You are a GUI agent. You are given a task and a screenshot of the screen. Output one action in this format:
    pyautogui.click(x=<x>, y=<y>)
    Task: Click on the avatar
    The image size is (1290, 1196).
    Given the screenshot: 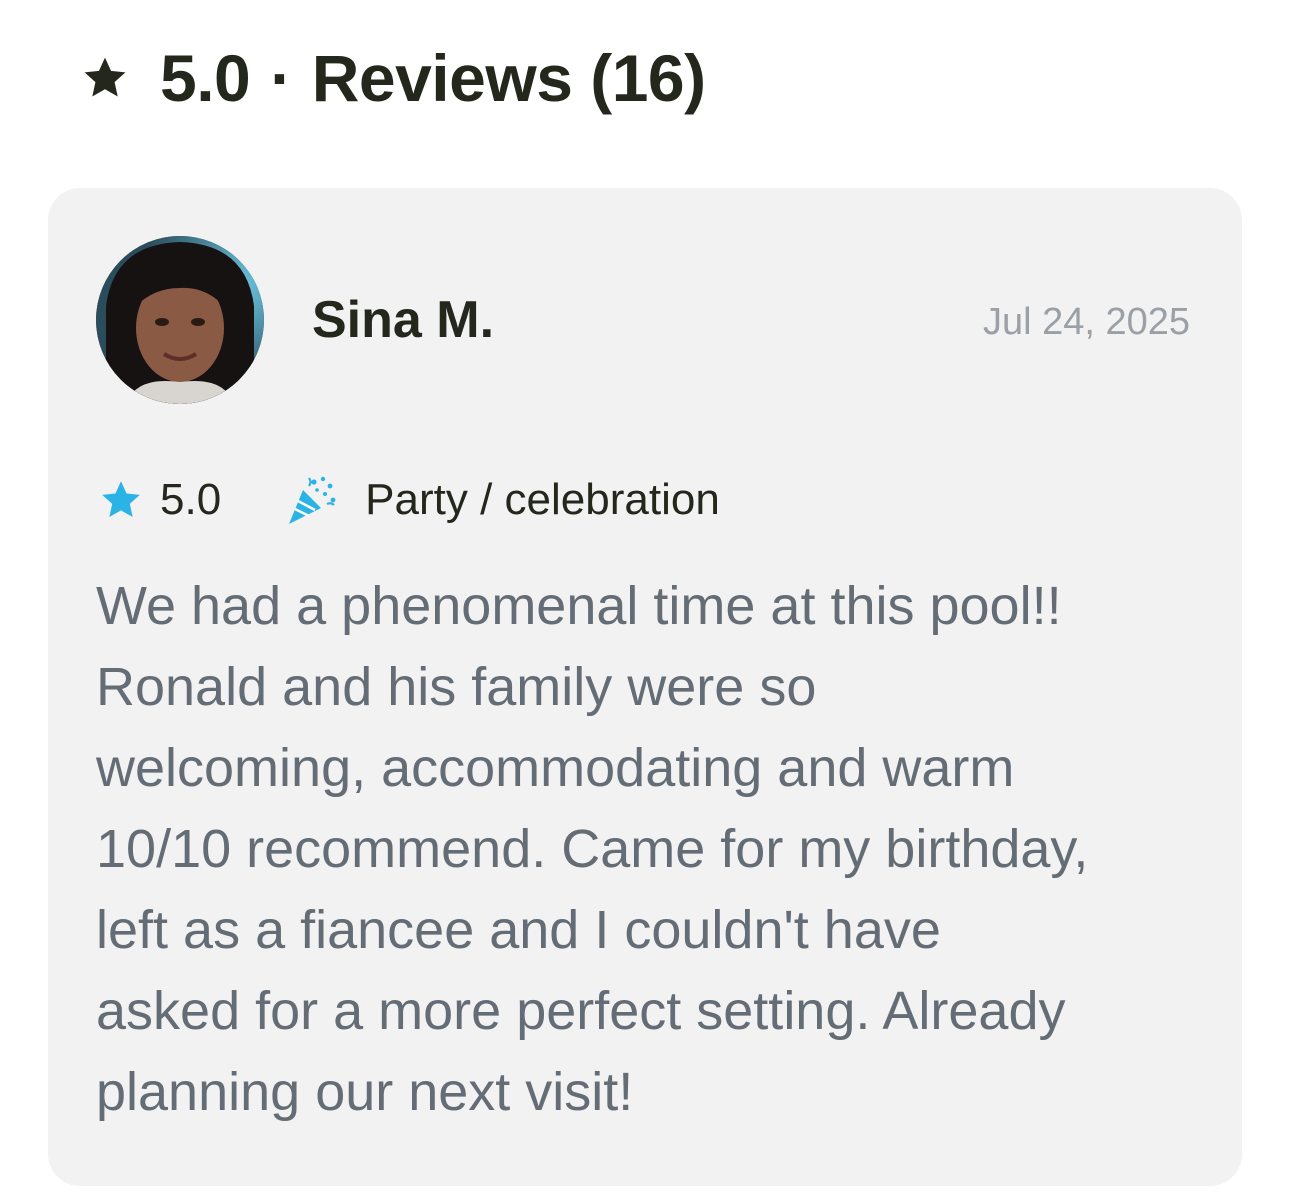 What is the action you would take?
    pyautogui.click(x=180, y=320)
    